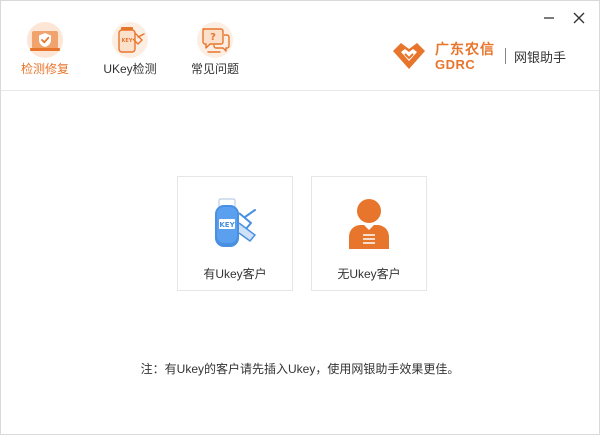 This screenshot has height=435, width=600. Describe the element at coordinates (214, 69) in the screenshot. I see `tab-label: 常见问题` at that location.